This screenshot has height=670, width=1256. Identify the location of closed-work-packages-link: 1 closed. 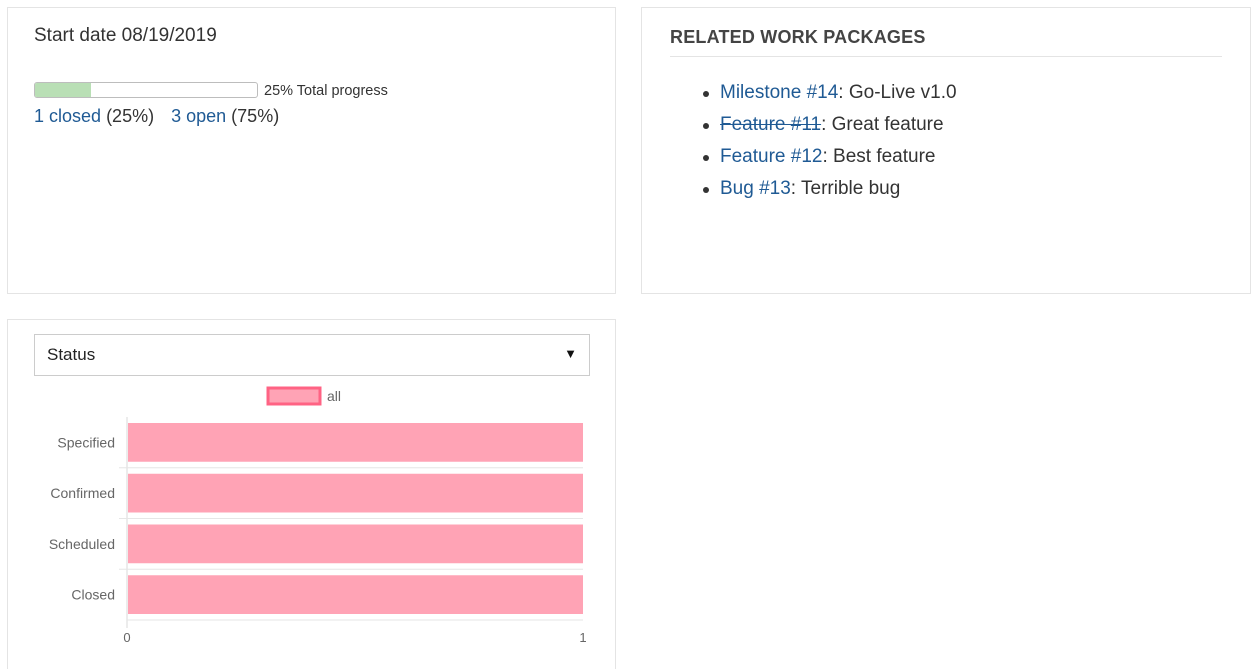
(67, 116).